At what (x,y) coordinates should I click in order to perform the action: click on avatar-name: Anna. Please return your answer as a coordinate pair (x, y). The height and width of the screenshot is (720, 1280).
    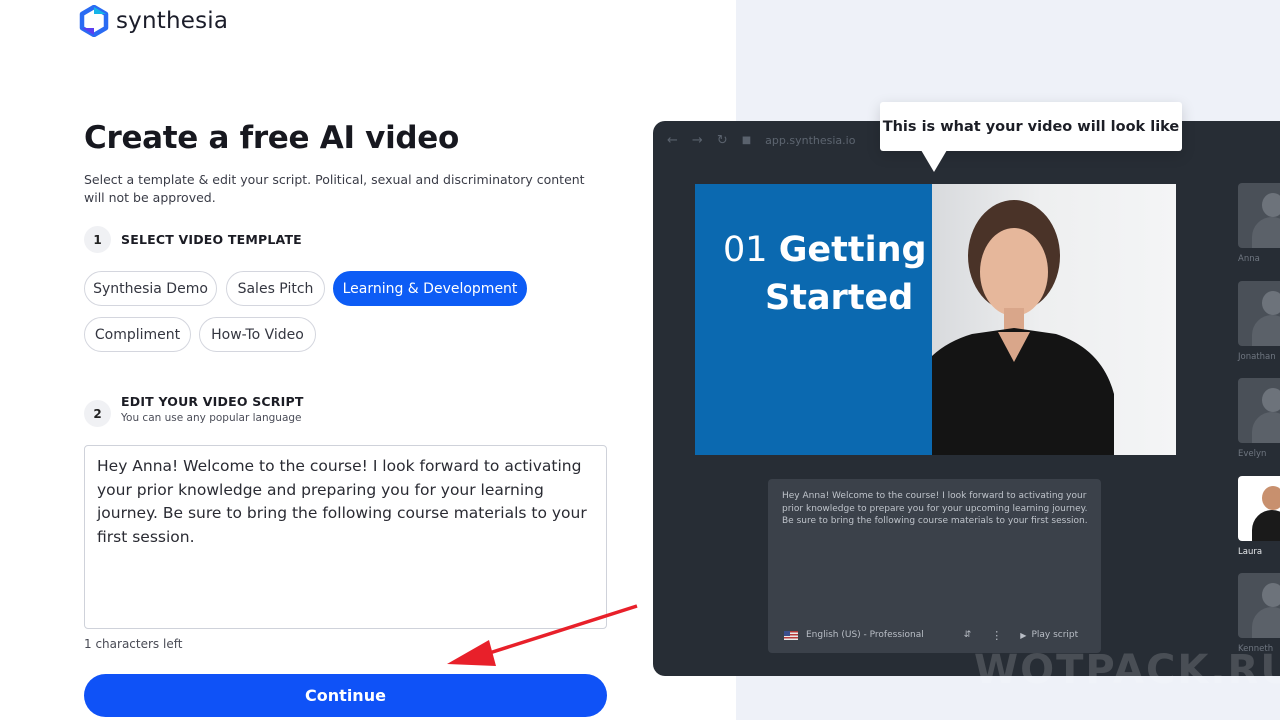
    Looking at the image, I should click on (1249, 259).